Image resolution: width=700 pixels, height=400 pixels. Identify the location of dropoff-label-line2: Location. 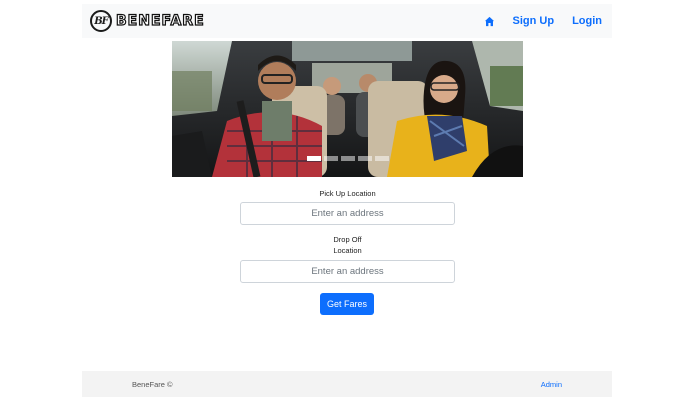
(347, 250).